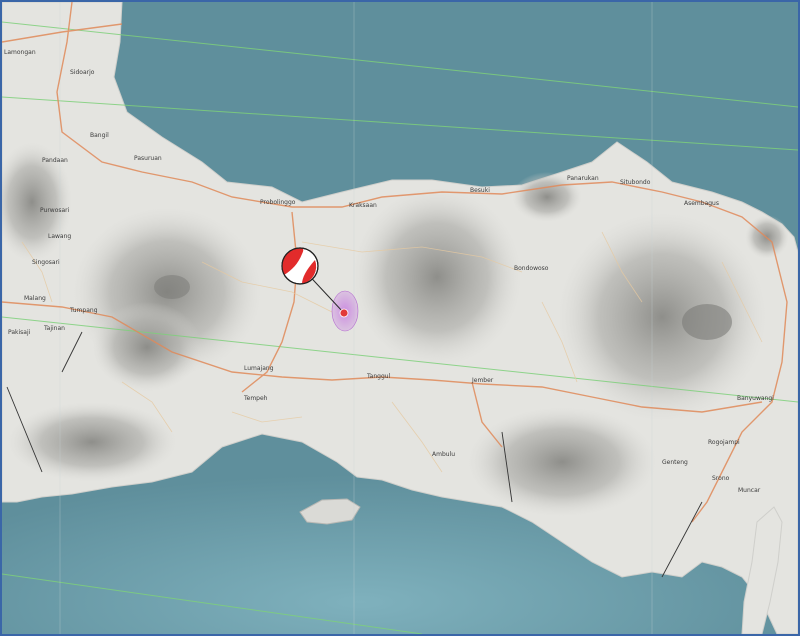  What do you see at coordinates (259, 368) in the screenshot?
I see `label-lumajang: Lumajang` at bounding box center [259, 368].